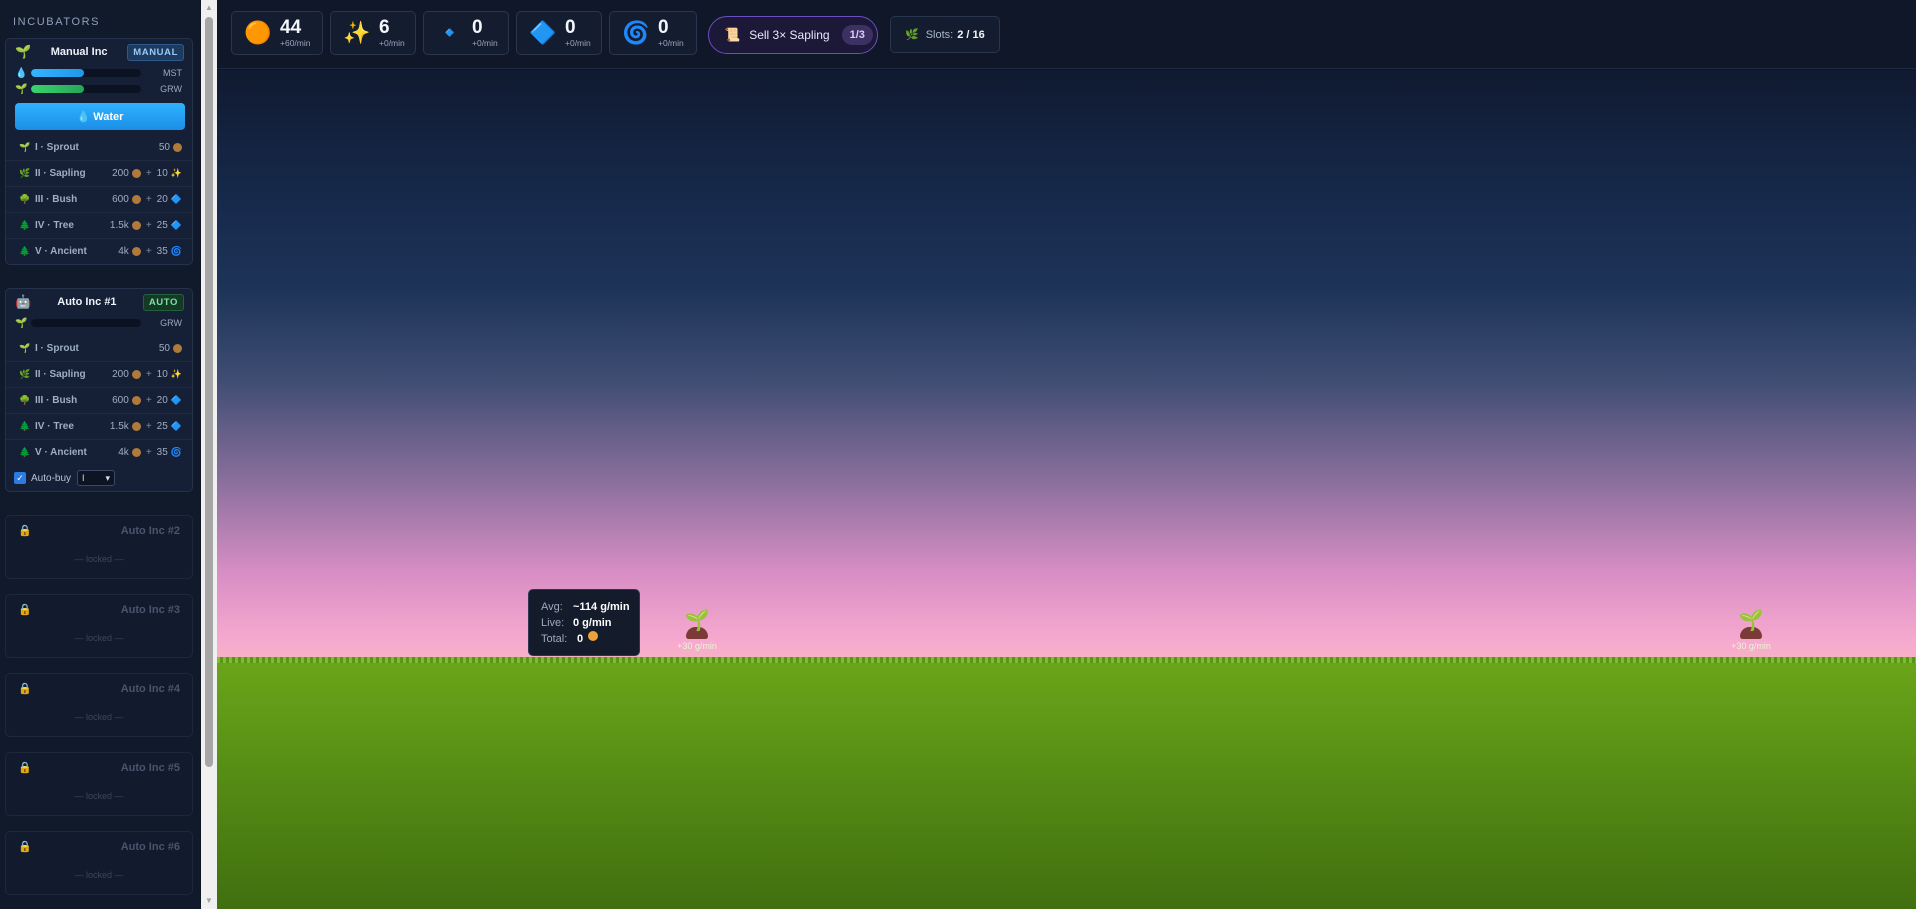 This screenshot has height=909, width=1916. I want to click on bonus-gem-icon: 🌀, so click(176, 452).